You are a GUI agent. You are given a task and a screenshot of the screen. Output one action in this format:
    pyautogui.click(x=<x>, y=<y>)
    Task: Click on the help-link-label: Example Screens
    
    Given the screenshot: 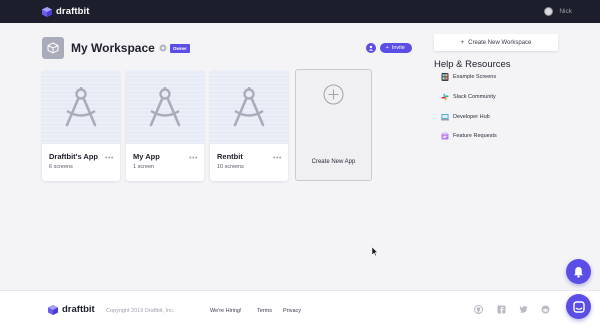 What is the action you would take?
    pyautogui.click(x=475, y=77)
    